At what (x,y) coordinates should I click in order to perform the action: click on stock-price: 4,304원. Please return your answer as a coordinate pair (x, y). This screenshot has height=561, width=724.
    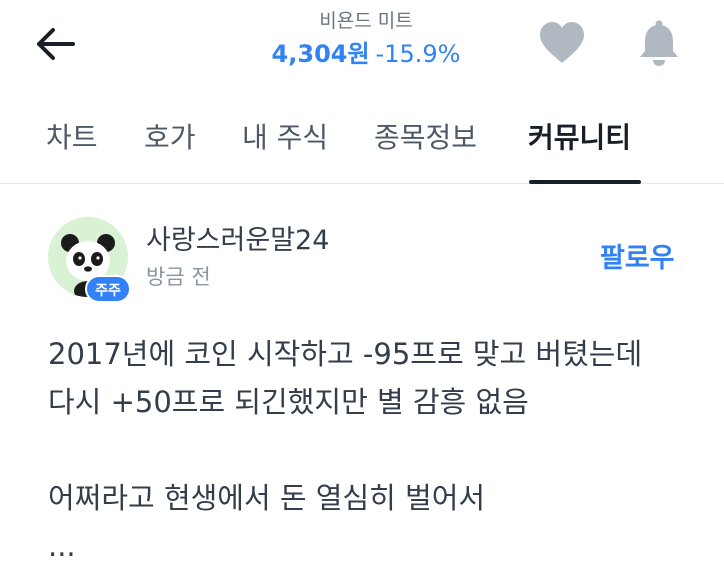
    Looking at the image, I should click on (320, 54).